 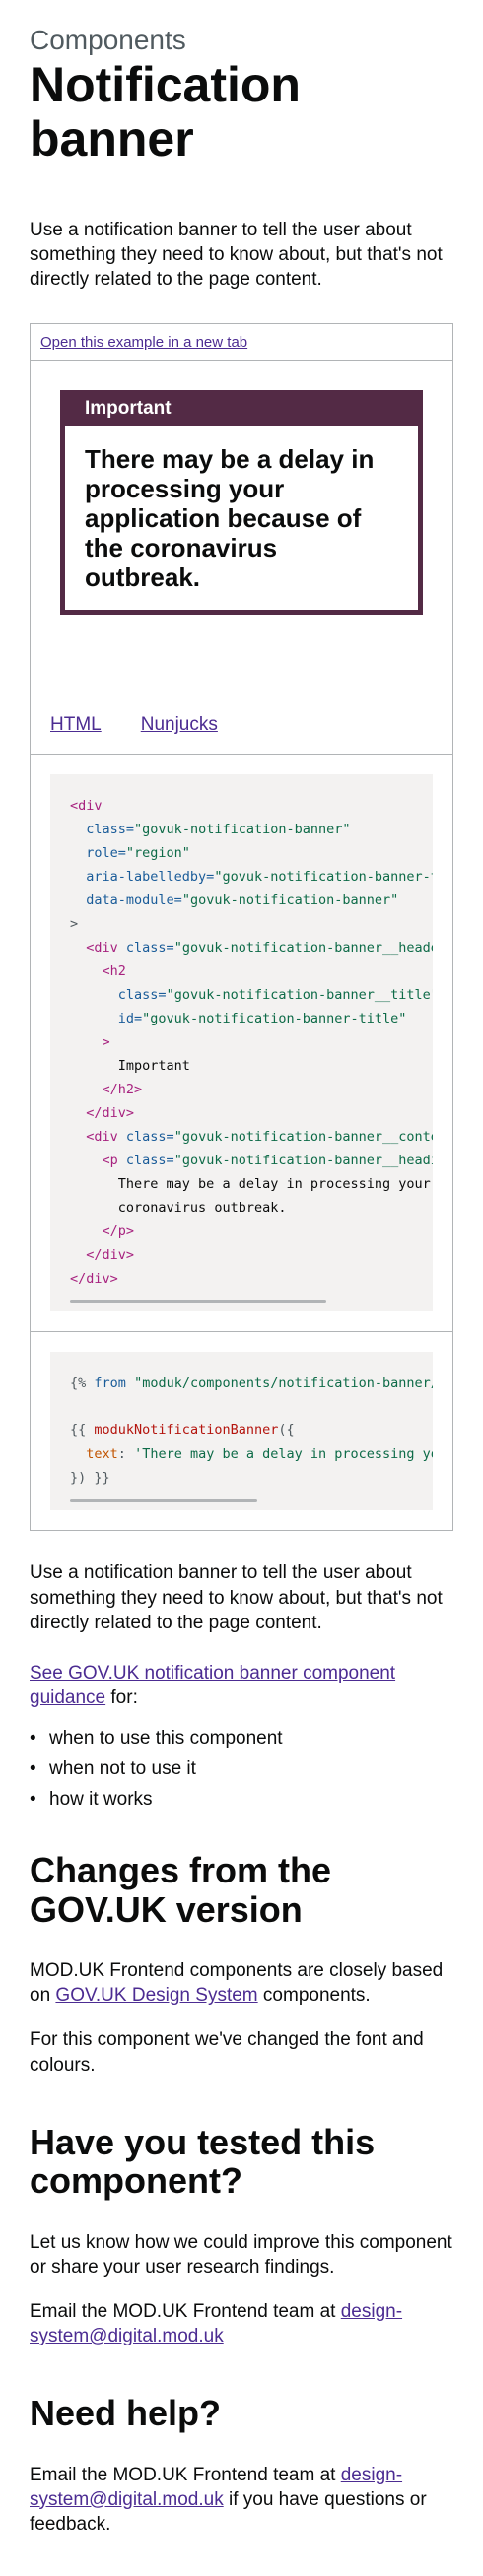 What do you see at coordinates (154, 1066) in the screenshot?
I see `code-line: Important` at bounding box center [154, 1066].